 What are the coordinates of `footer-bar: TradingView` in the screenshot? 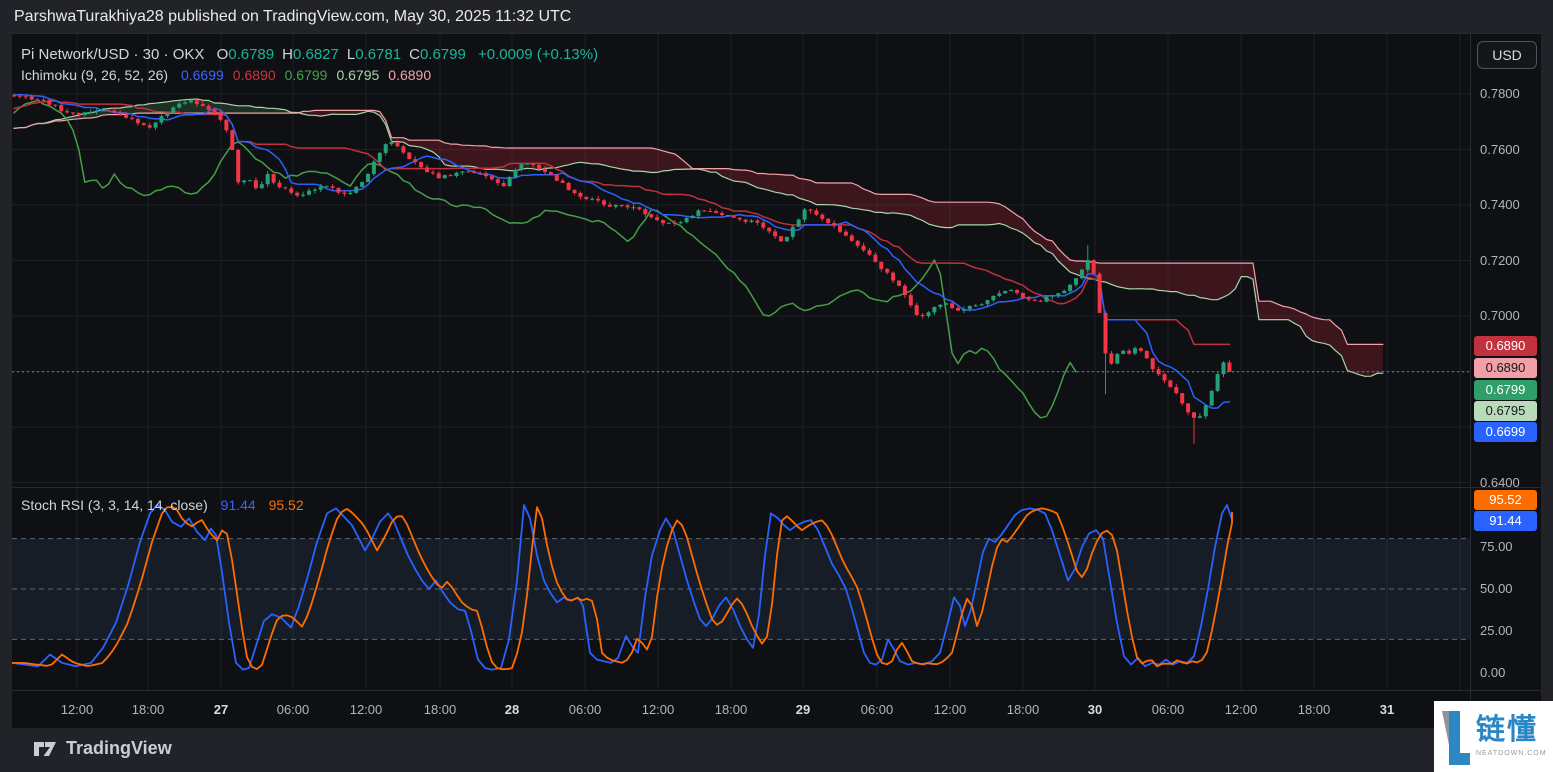 It's located at (776, 750).